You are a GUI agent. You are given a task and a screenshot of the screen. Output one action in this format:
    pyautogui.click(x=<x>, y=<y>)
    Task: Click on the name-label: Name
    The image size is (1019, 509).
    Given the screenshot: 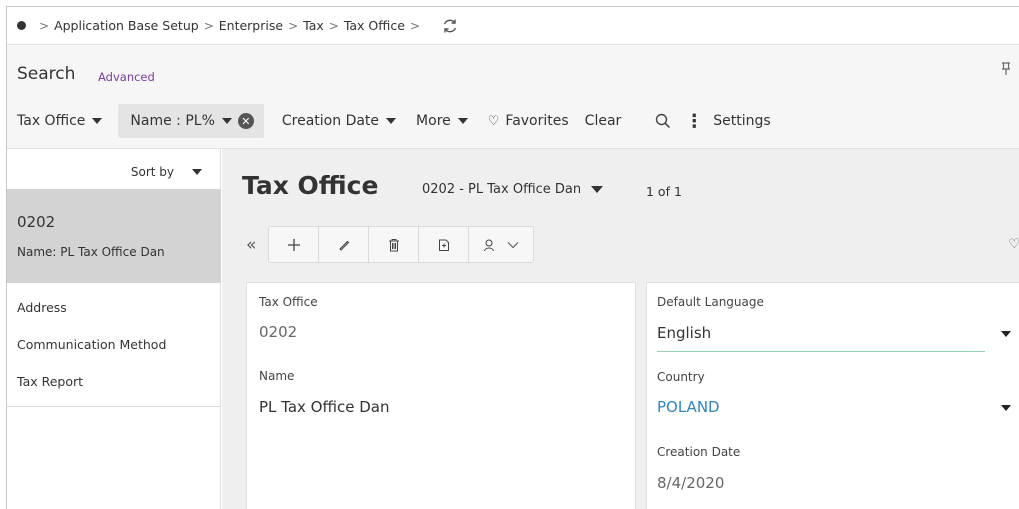 What is the action you would take?
    pyautogui.click(x=277, y=376)
    